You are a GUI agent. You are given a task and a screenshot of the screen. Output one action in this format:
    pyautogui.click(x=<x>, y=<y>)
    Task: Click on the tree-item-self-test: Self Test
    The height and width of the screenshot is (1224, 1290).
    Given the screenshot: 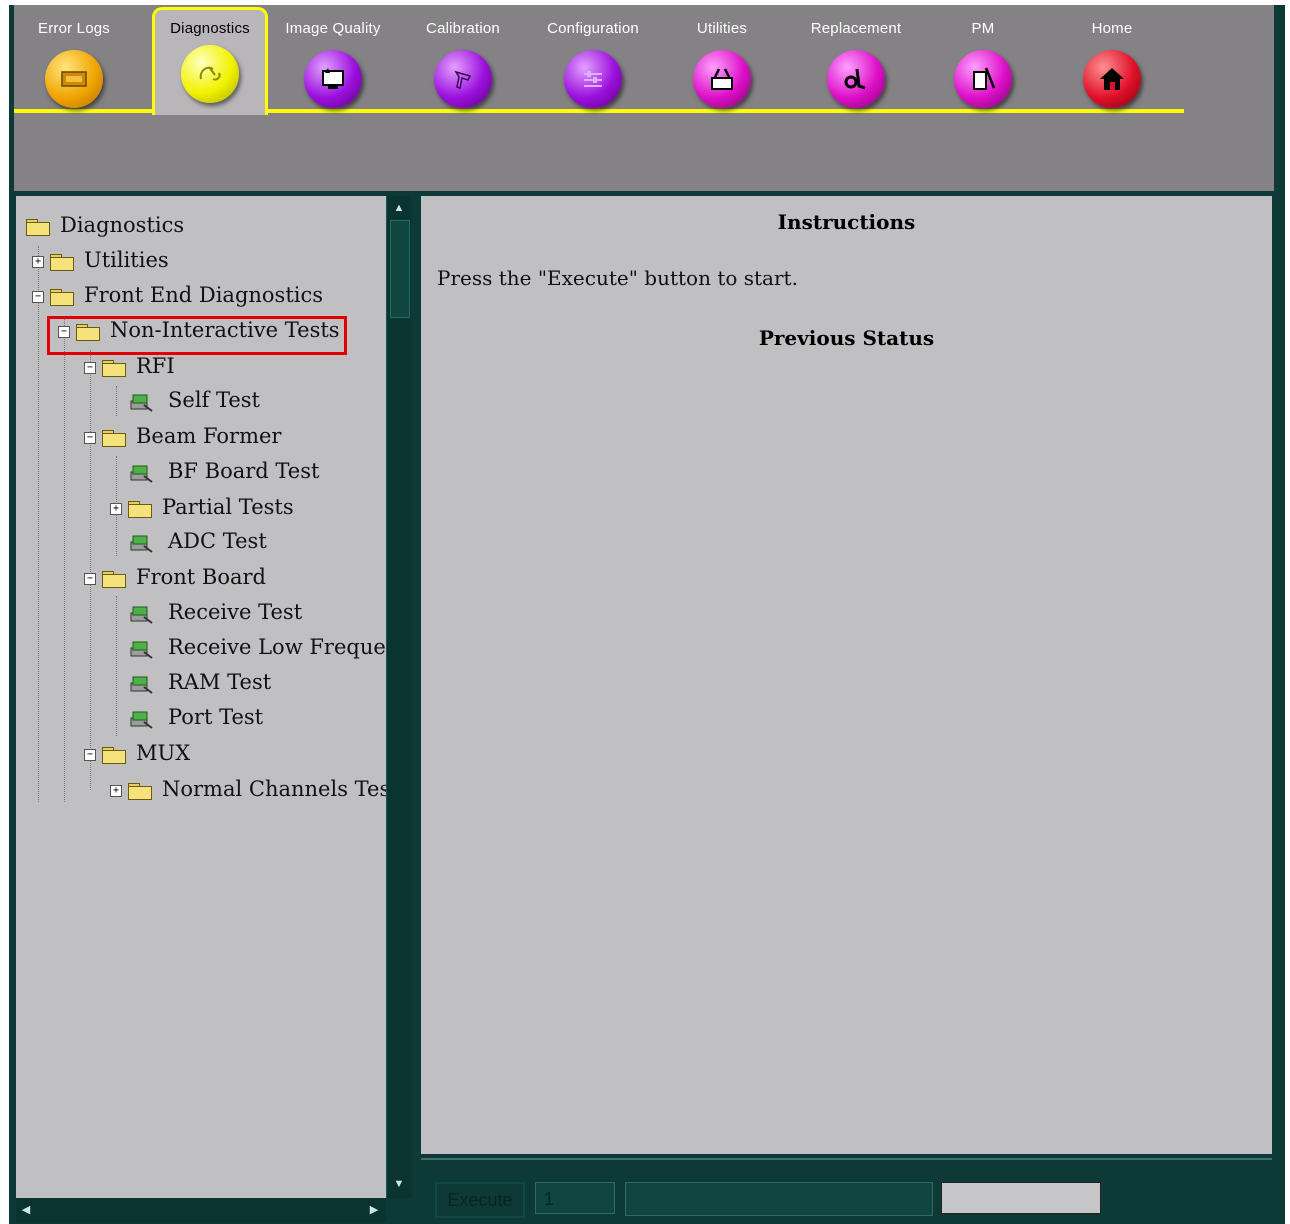 What is the action you would take?
    pyautogui.click(x=194, y=400)
    